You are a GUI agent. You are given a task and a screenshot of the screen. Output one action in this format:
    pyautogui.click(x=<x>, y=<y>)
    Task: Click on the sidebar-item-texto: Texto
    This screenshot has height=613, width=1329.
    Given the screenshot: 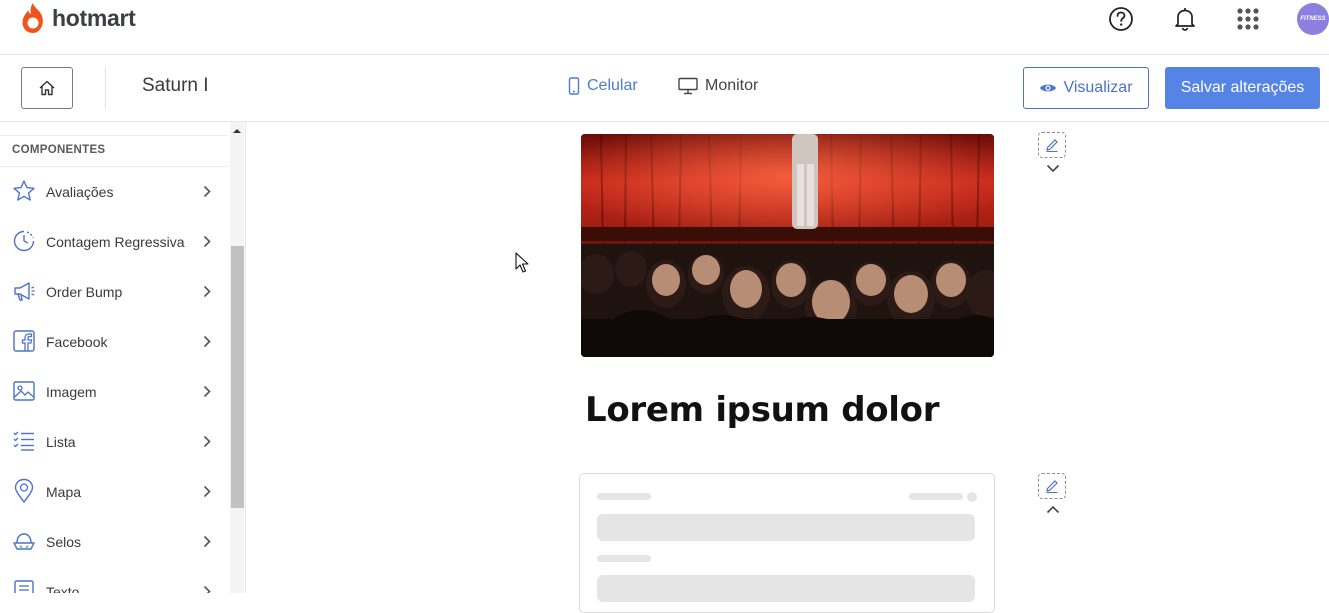 What is the action you would take?
    pyautogui.click(x=114, y=580)
    